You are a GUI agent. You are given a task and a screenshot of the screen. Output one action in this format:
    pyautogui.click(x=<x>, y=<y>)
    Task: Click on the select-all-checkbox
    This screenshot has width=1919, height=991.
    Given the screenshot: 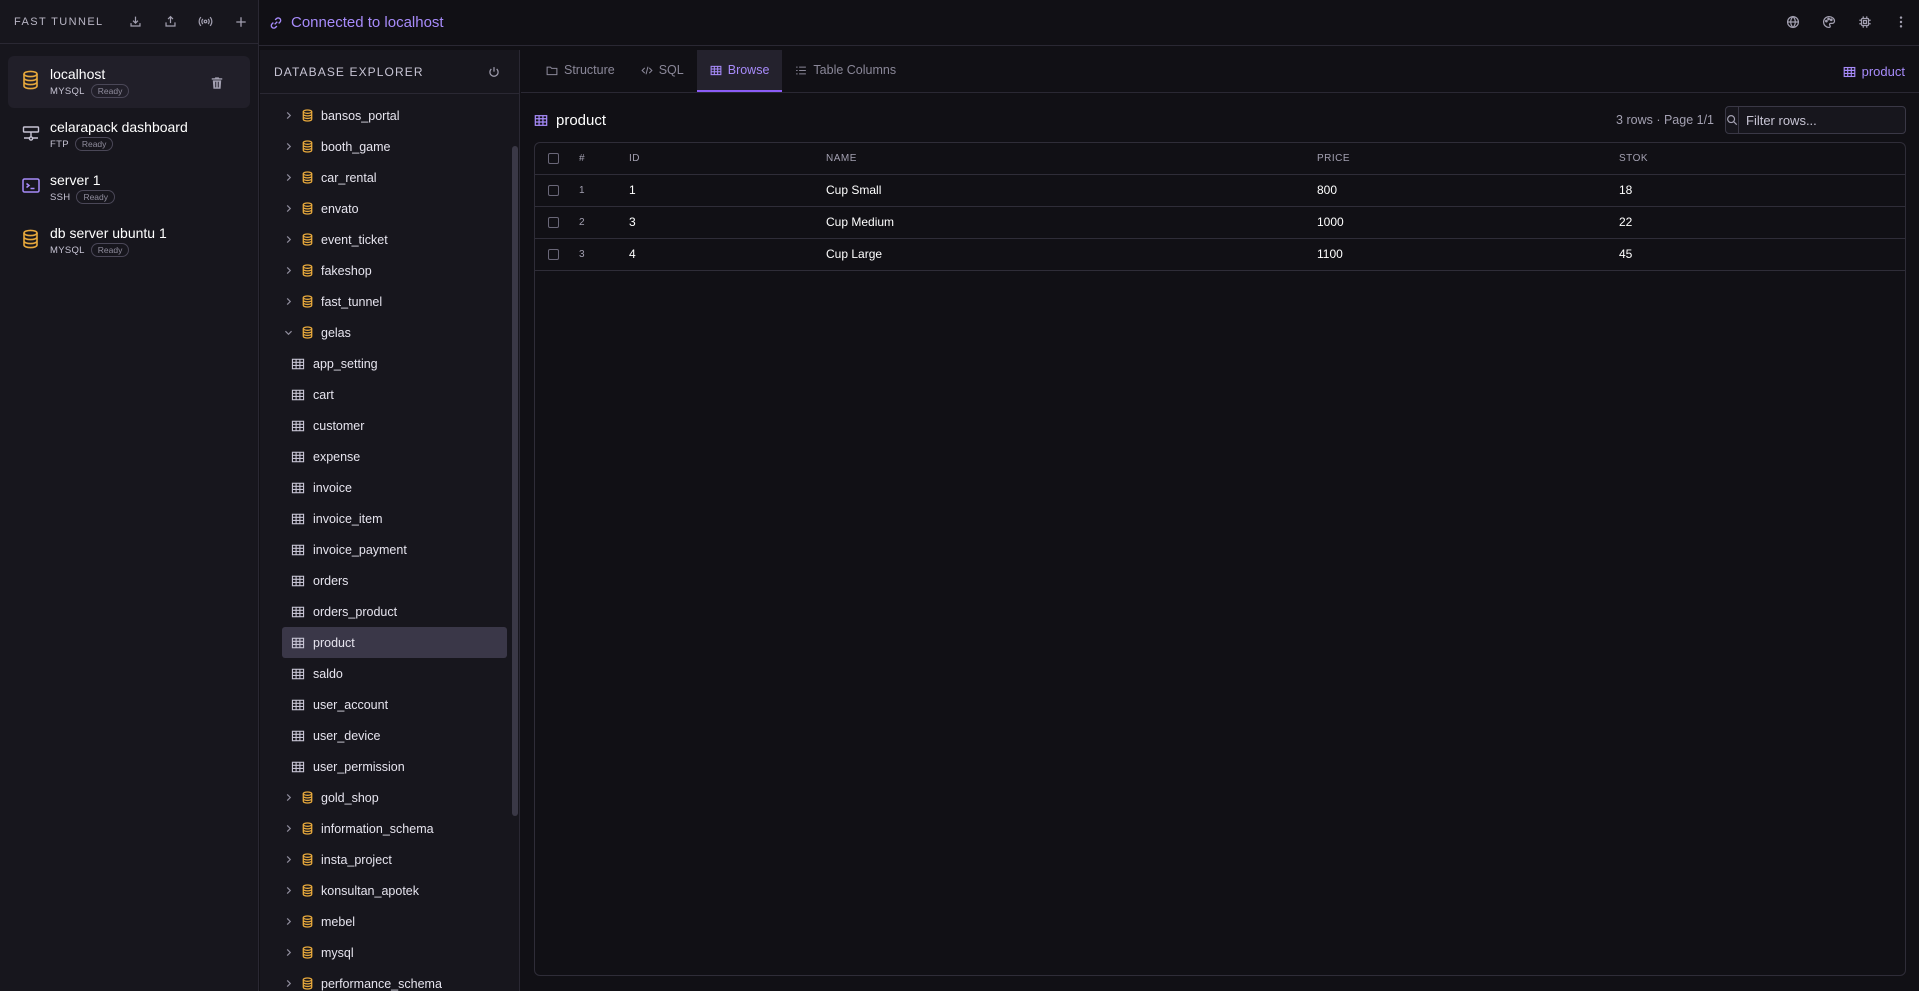 What is the action you would take?
    pyautogui.click(x=553, y=158)
    